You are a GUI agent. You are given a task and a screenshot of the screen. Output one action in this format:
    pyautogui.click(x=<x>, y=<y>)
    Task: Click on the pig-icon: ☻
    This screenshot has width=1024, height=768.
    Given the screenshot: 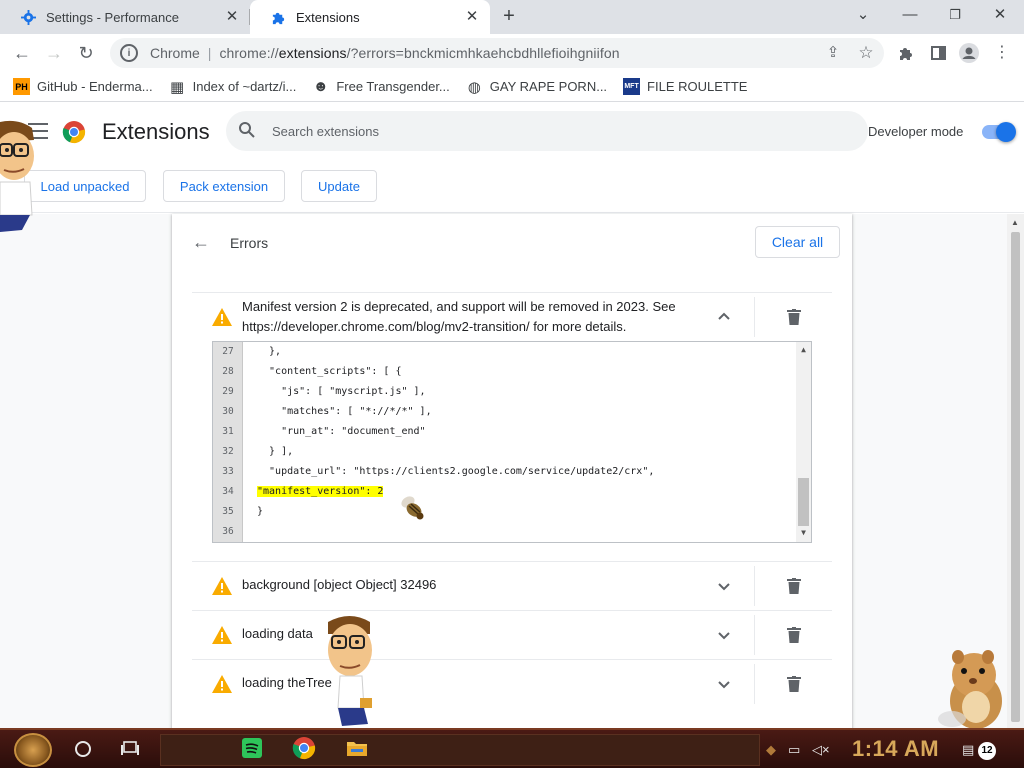 What is the action you would take?
    pyautogui.click(x=320, y=86)
    